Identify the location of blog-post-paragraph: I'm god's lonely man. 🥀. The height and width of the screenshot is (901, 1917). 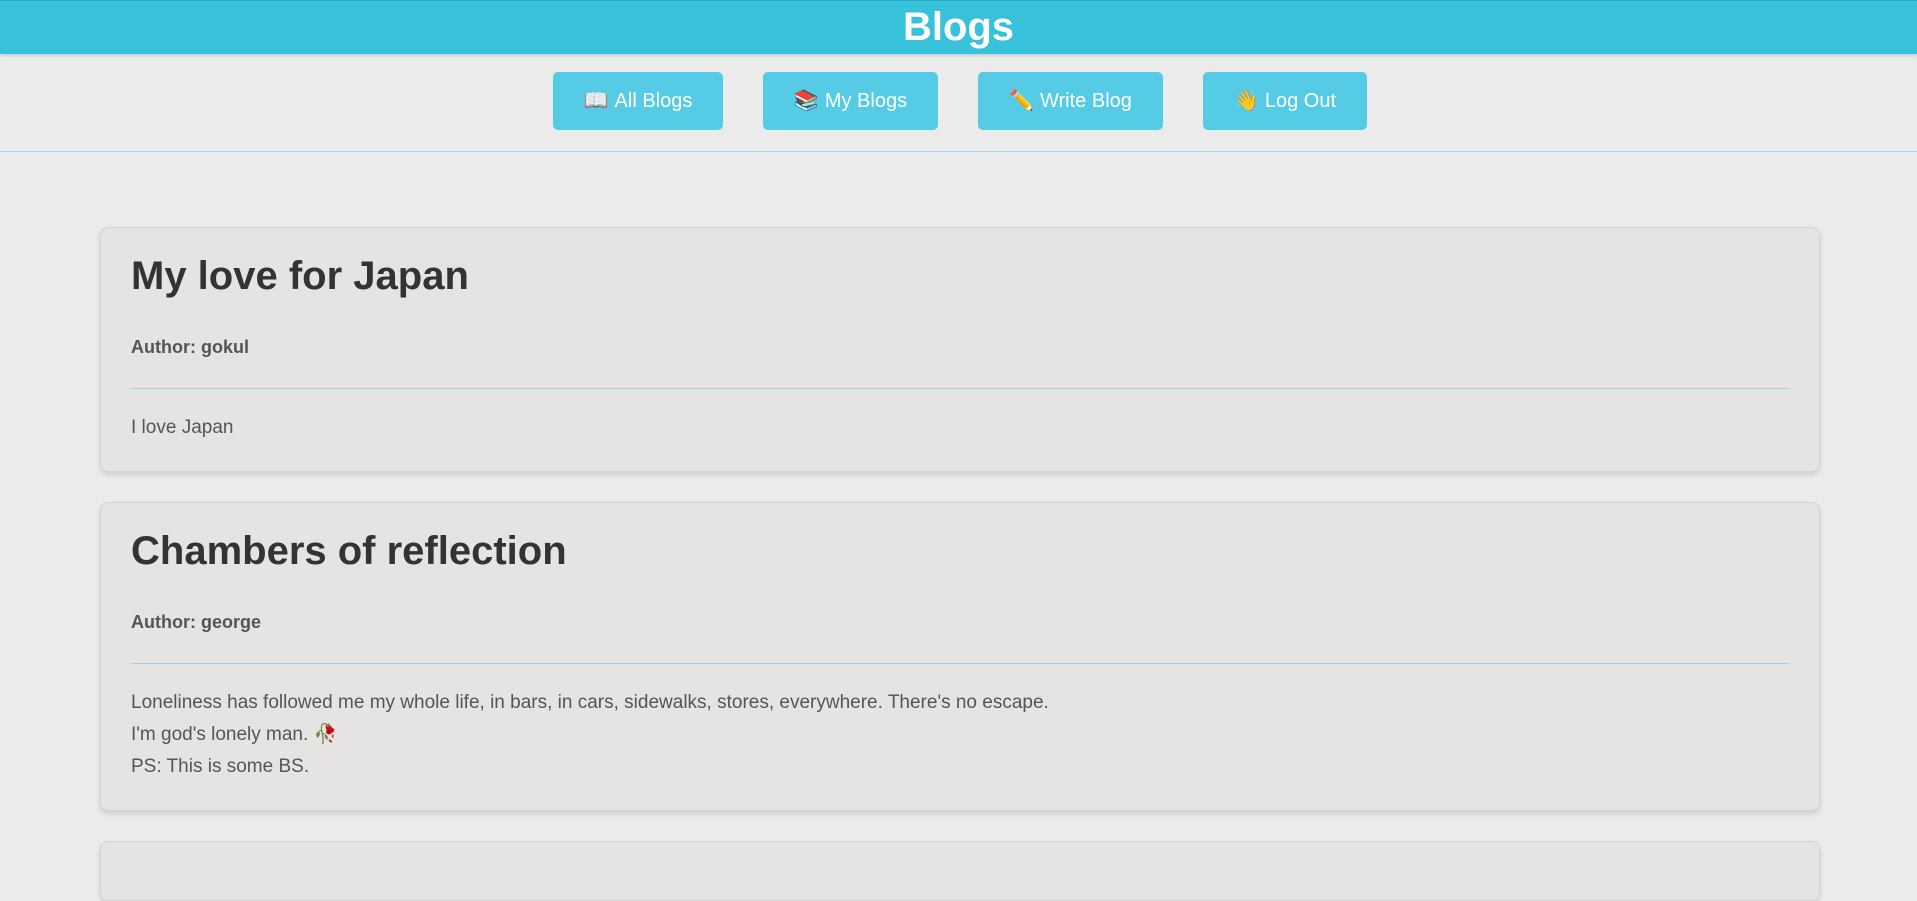
(234, 734).